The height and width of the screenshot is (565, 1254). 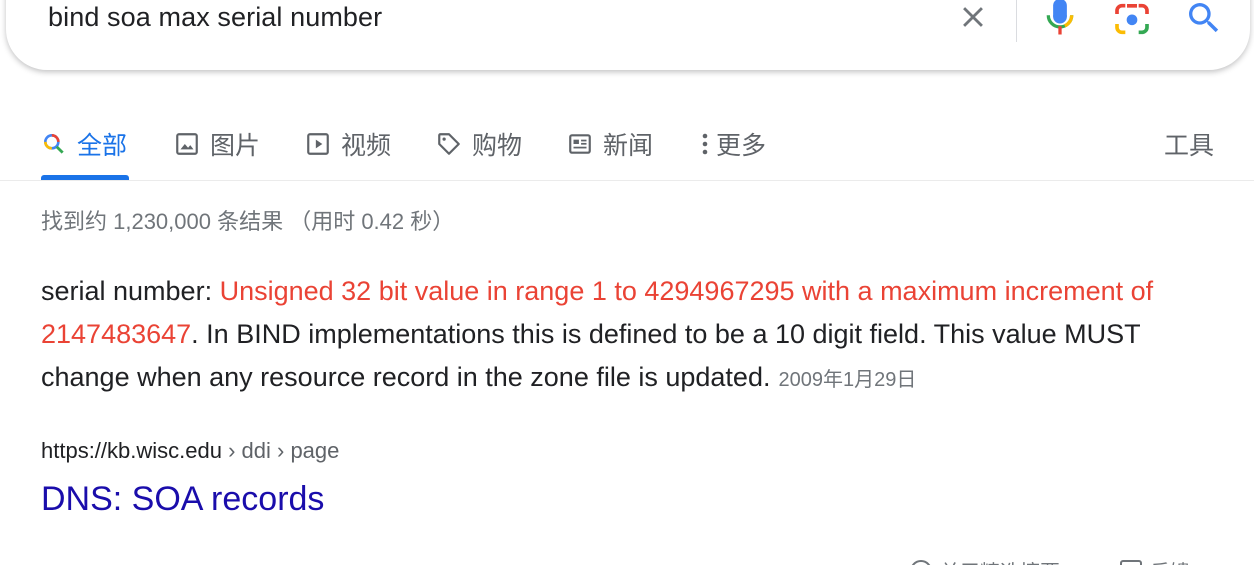 I want to click on searchbar-divider, so click(x=1016, y=21).